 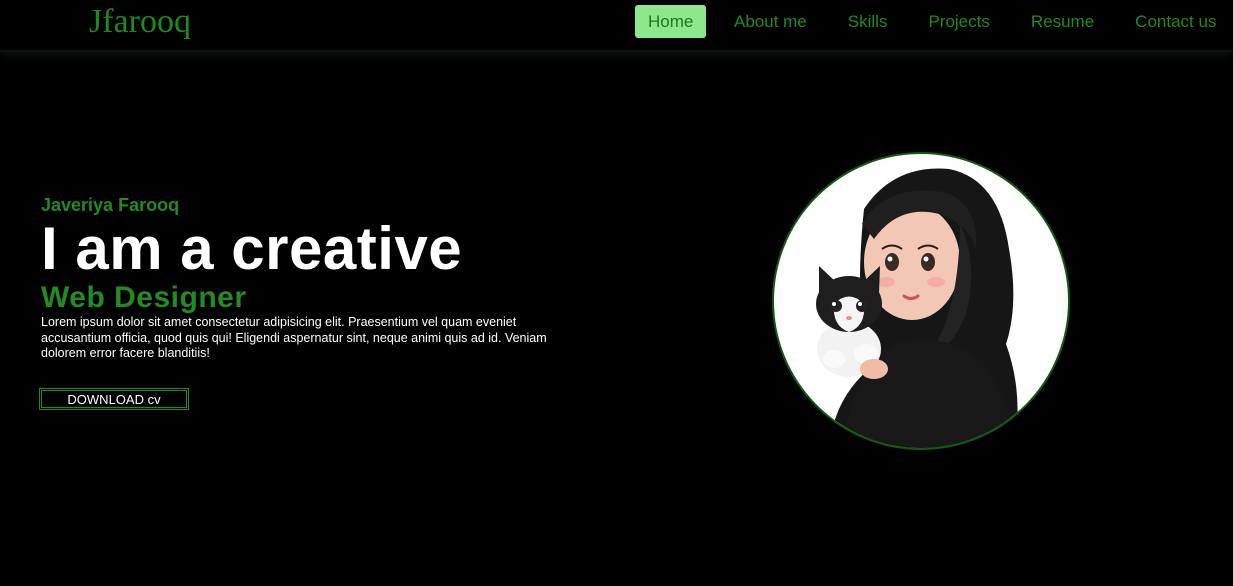 I want to click on hero-headline: I am a creative, so click(x=252, y=248).